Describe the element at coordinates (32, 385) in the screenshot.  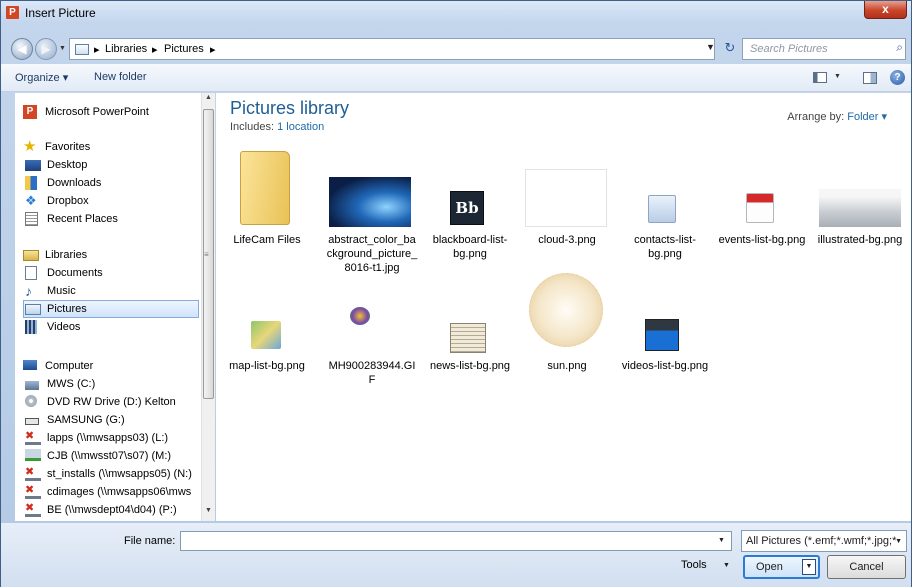
I see `windows-drive-icon` at that location.